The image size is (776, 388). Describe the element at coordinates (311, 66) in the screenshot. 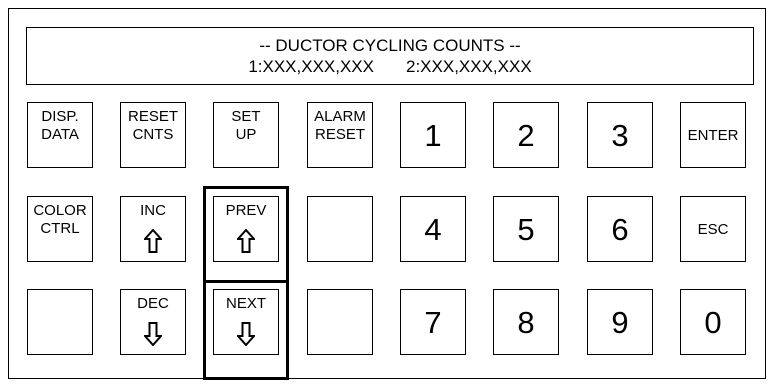

I see `count-1: 1:XXX,XXX,XXX` at that location.